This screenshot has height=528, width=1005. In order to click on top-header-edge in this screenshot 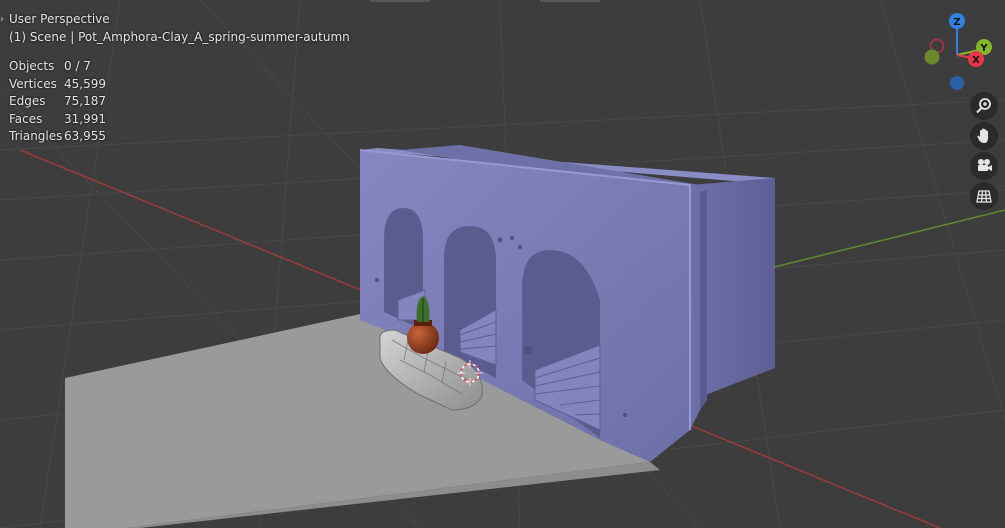, I will do `click(485, 1)`.